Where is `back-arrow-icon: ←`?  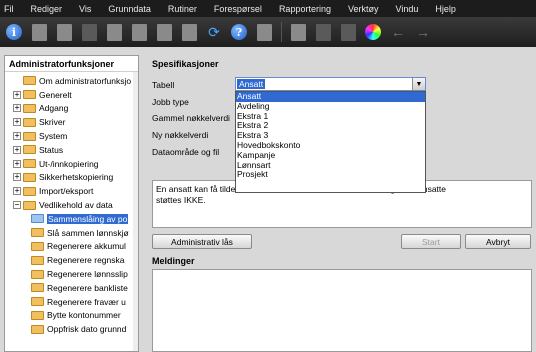 back-arrow-icon: ← is located at coordinates (398, 32).